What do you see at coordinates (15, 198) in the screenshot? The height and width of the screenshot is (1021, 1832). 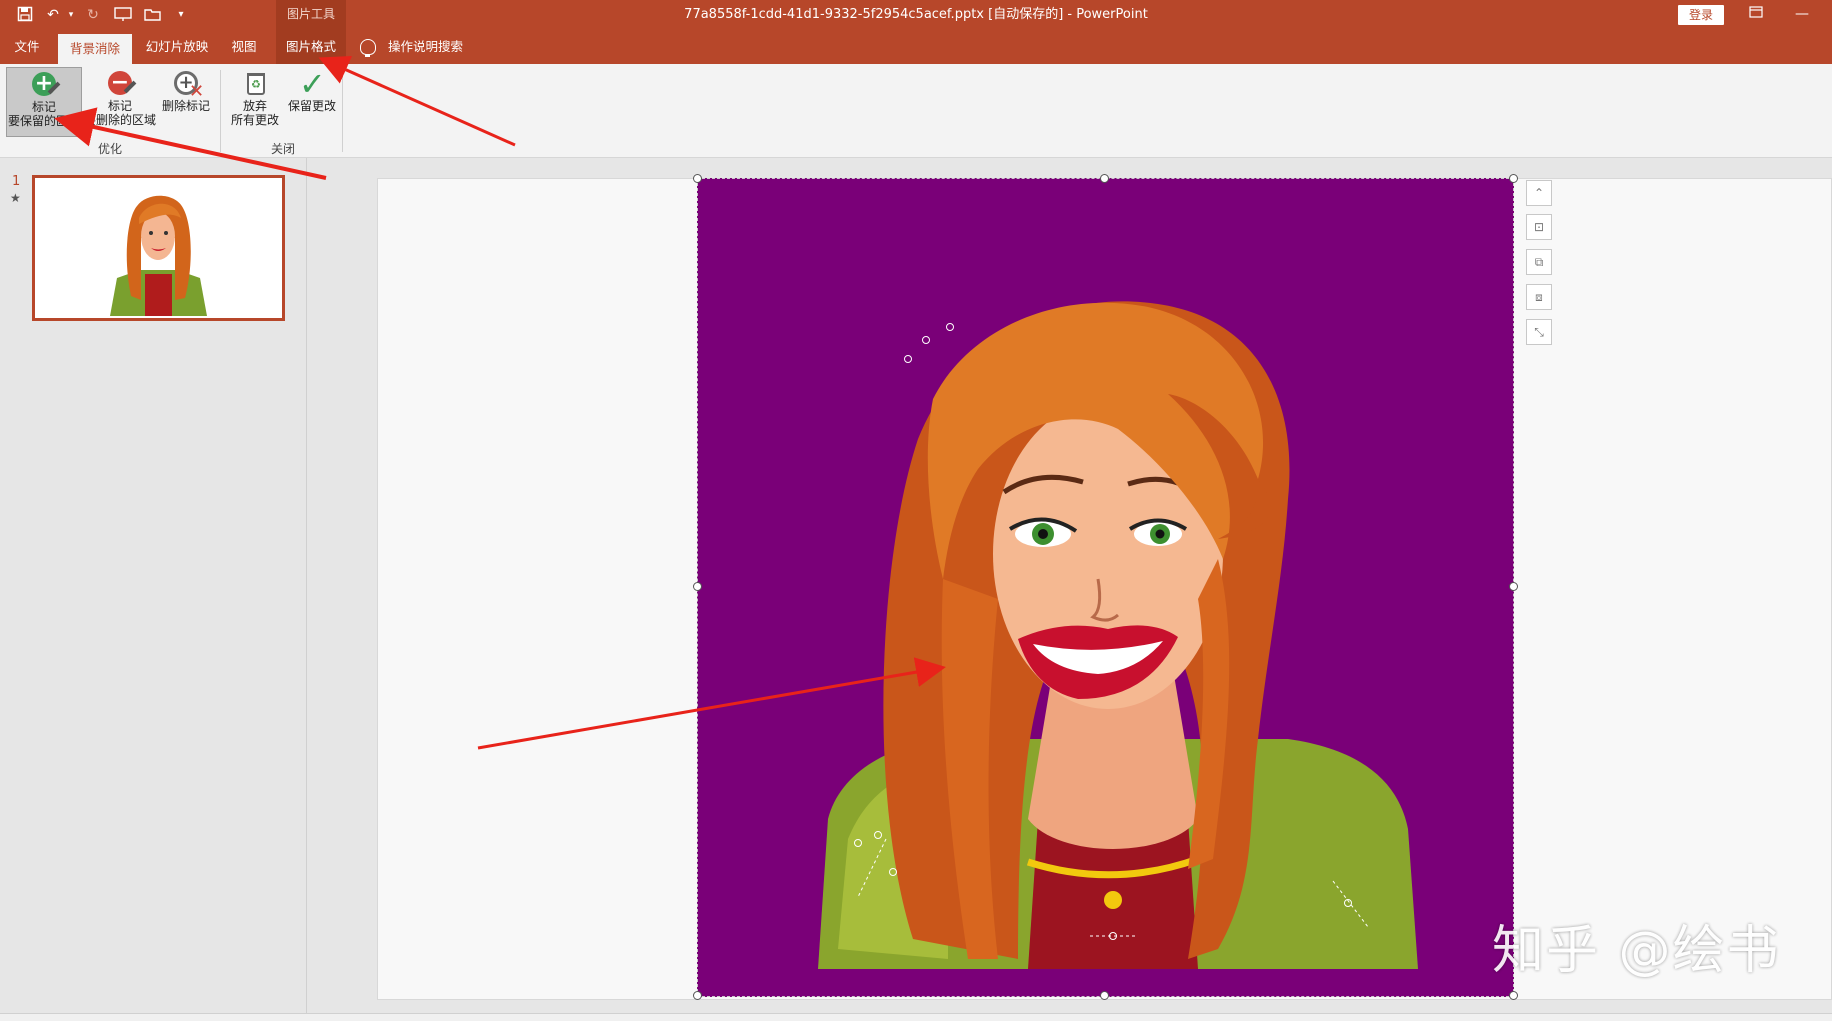 I see `animation-star-icon: ★` at bounding box center [15, 198].